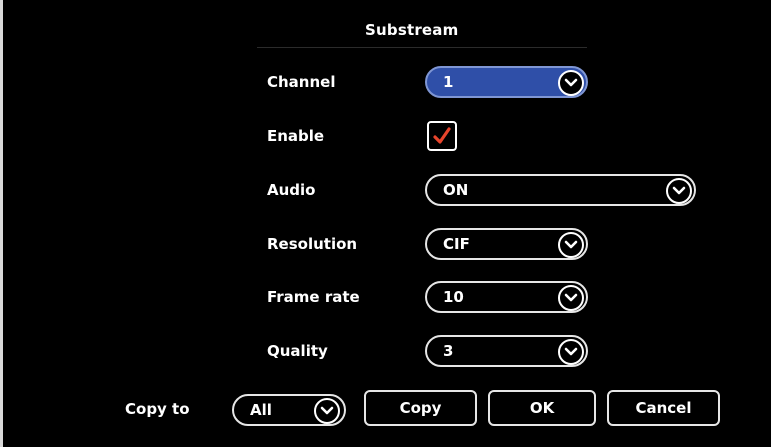 The width and height of the screenshot is (781, 447). I want to click on copy-to-value: All, so click(261, 410).